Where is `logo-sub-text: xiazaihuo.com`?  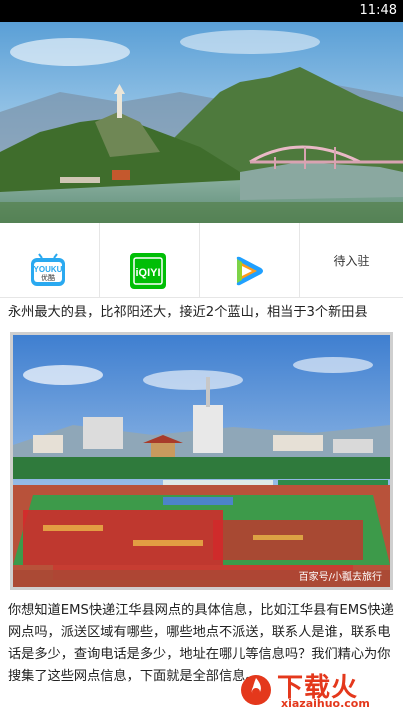
logo-sub-text: xiazaihuo.com is located at coordinates (325, 703).